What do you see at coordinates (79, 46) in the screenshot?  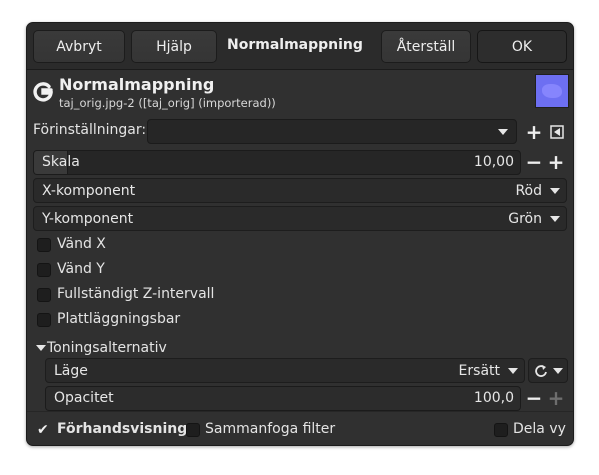 I see `cancel-button: Avbryt` at bounding box center [79, 46].